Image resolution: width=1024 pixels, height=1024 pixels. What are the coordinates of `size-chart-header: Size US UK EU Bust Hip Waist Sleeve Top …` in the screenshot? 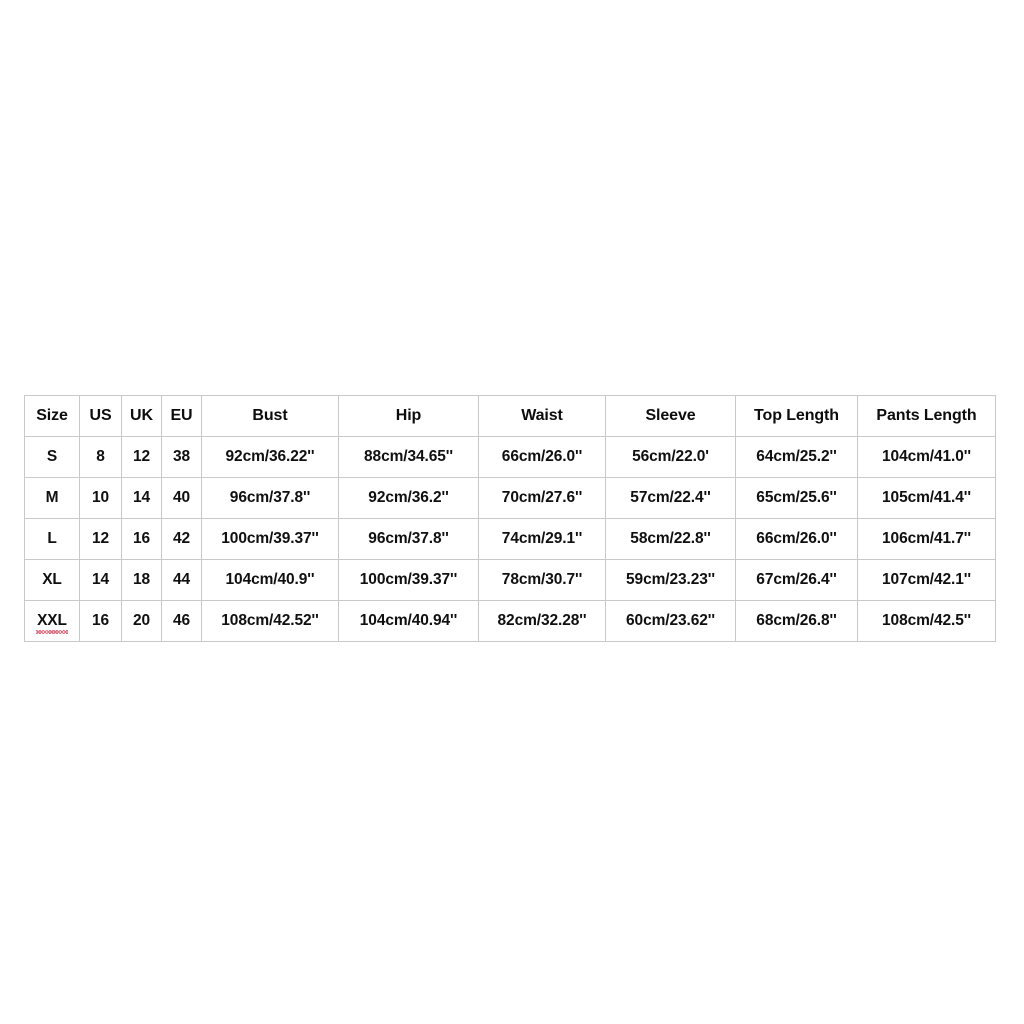 It's located at (510, 416).